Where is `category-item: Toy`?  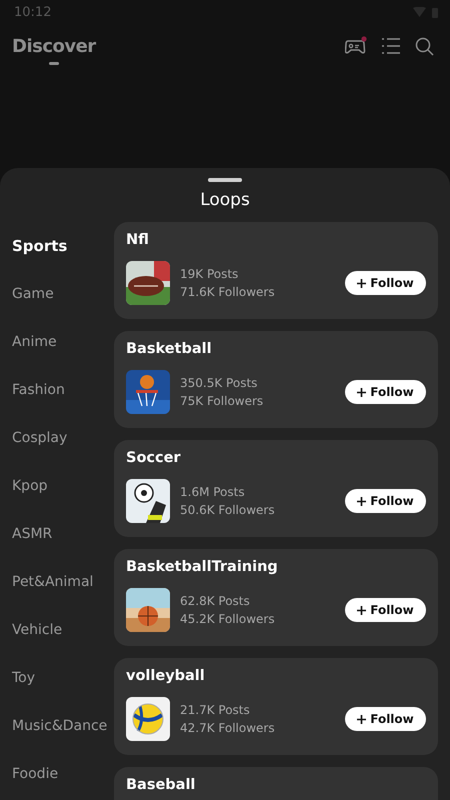
category-item: Toy is located at coordinates (57, 678).